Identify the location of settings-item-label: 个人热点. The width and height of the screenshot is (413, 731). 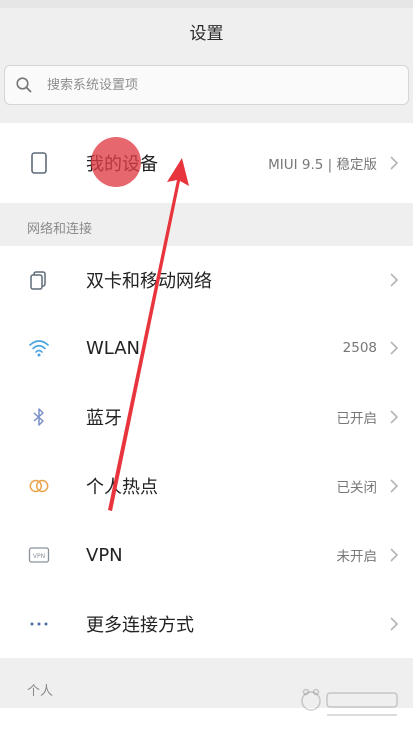
(122, 487).